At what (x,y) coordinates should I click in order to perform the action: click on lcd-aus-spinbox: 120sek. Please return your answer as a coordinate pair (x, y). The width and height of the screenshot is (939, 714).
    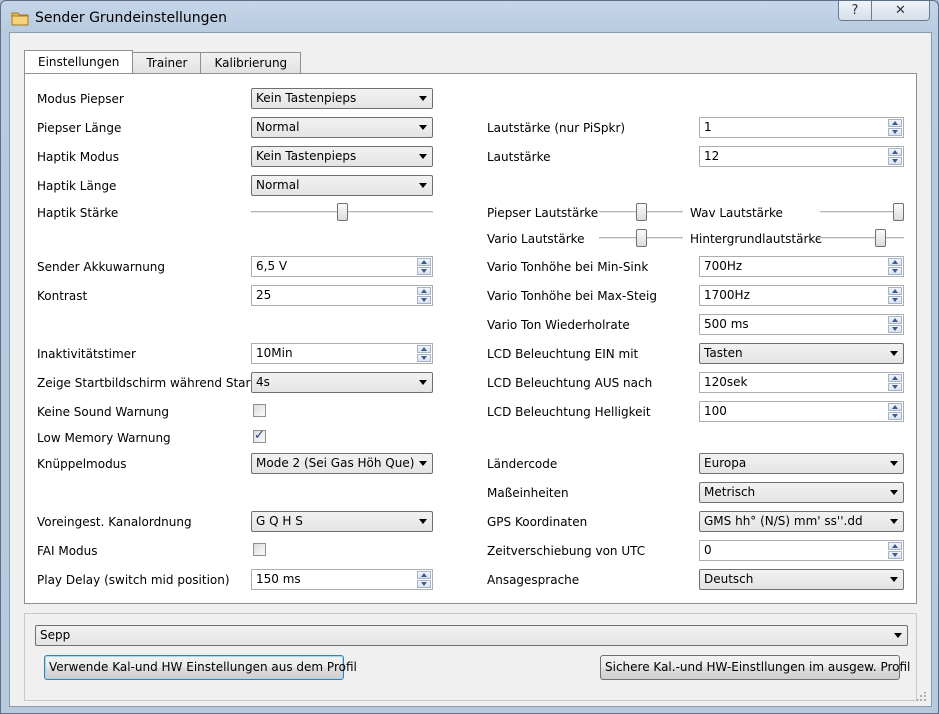
    Looking at the image, I should click on (801, 382).